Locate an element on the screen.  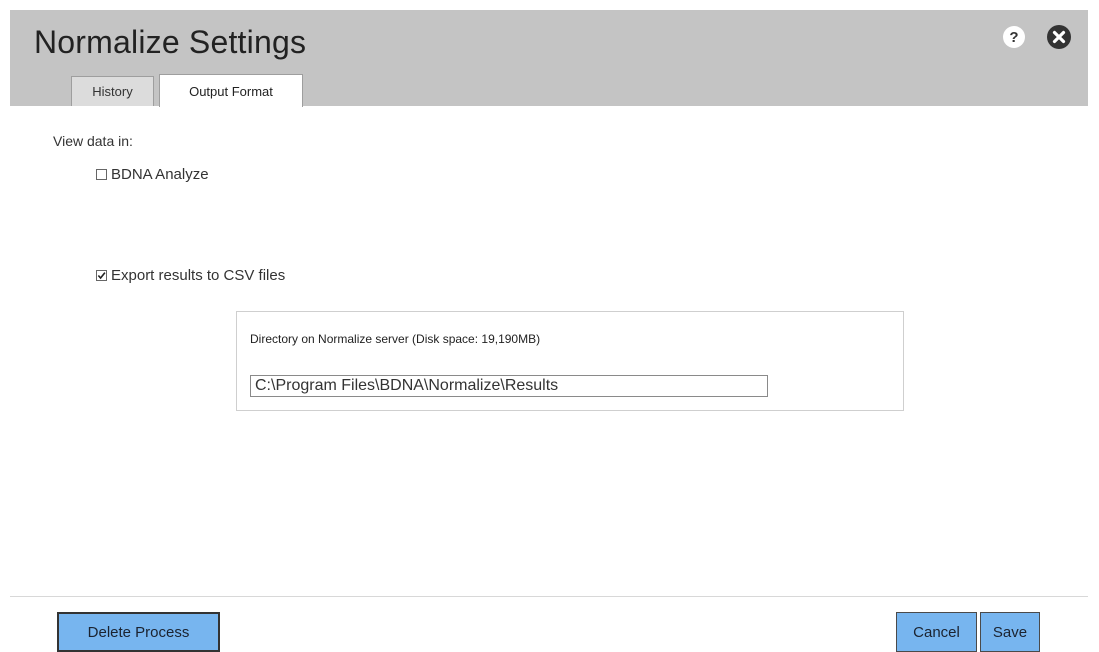
save-button: Save is located at coordinates (1010, 632).